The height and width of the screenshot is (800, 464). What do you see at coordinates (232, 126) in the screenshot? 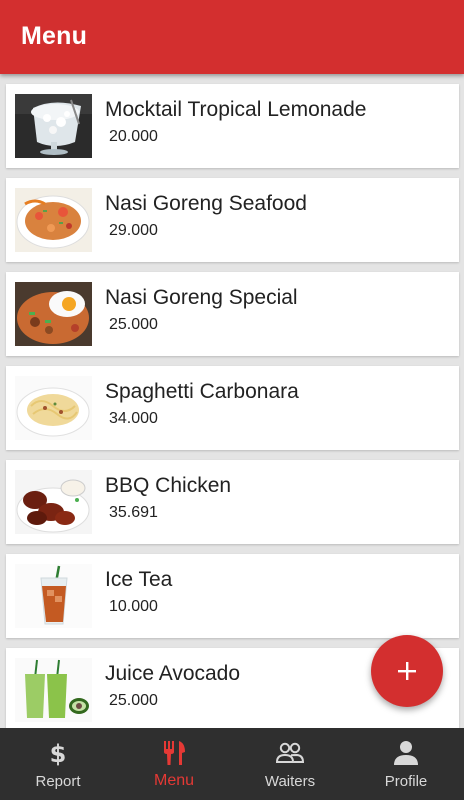
I see `menu-item-card: Mocktail Tropical Lemonade 20.000` at bounding box center [232, 126].